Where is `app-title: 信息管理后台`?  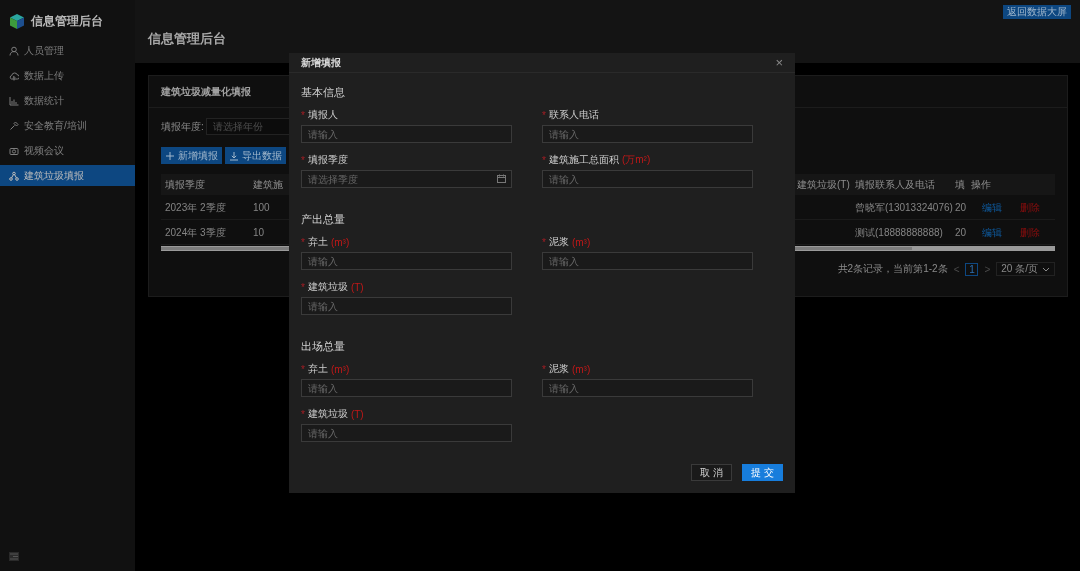 app-title: 信息管理后台 is located at coordinates (67, 21).